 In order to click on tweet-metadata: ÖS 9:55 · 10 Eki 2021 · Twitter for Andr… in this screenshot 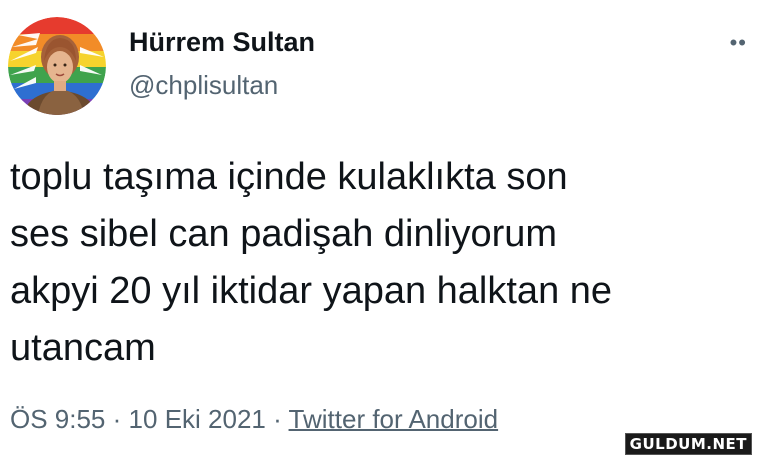, I will do `click(254, 419)`.